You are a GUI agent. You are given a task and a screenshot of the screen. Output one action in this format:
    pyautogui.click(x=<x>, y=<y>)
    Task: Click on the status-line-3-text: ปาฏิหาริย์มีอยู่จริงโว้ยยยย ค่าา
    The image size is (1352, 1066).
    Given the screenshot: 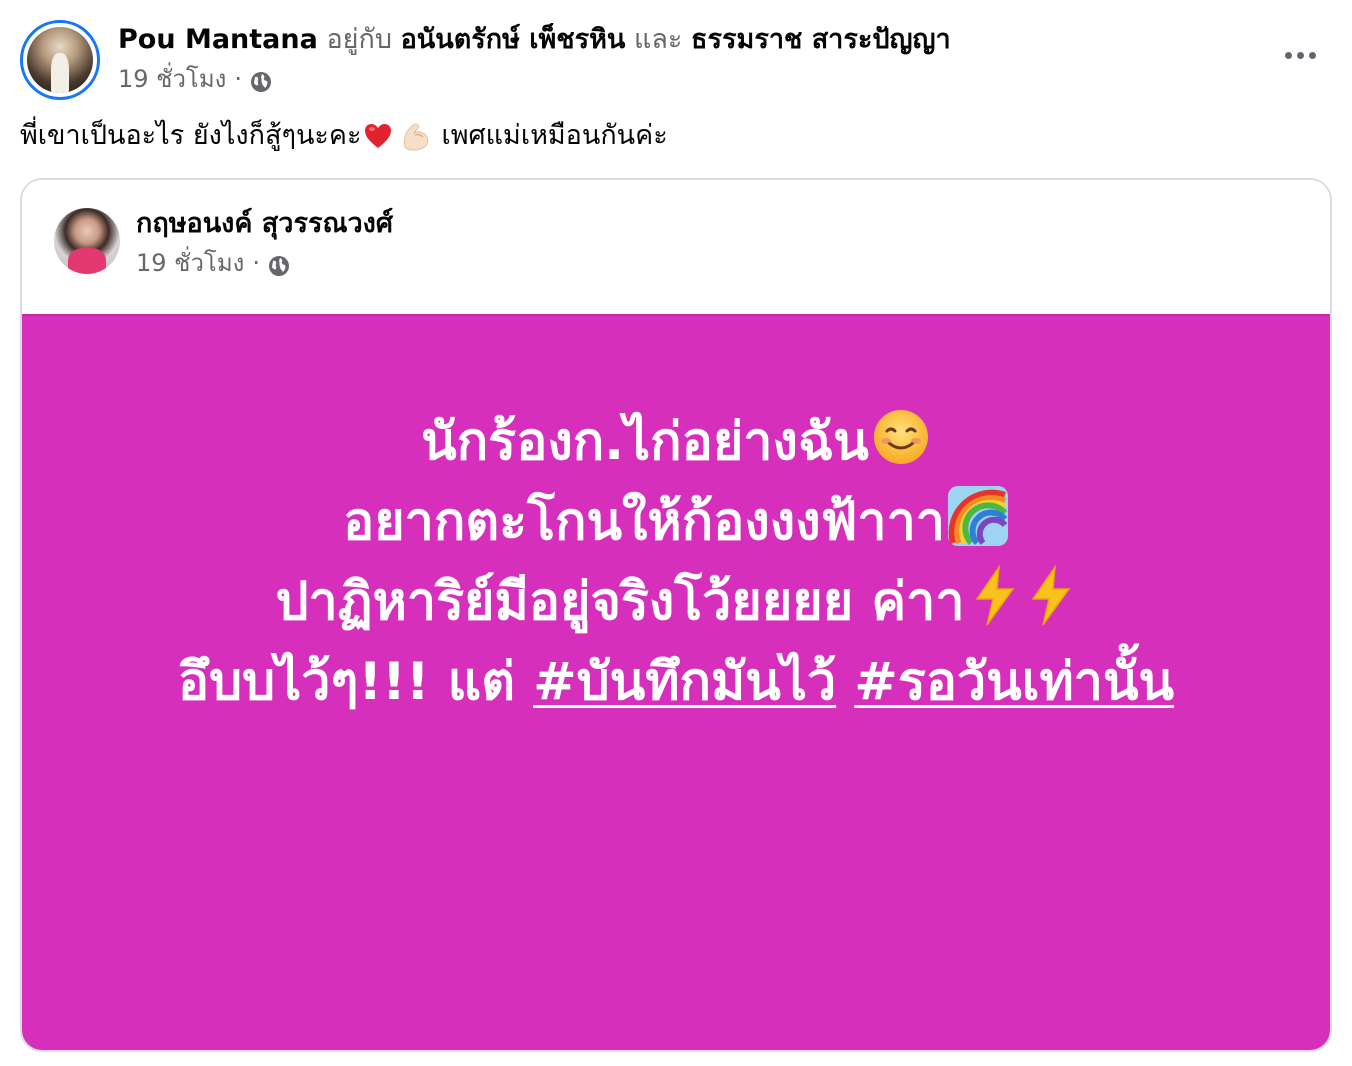 What is the action you would take?
    pyautogui.click(x=620, y=602)
    